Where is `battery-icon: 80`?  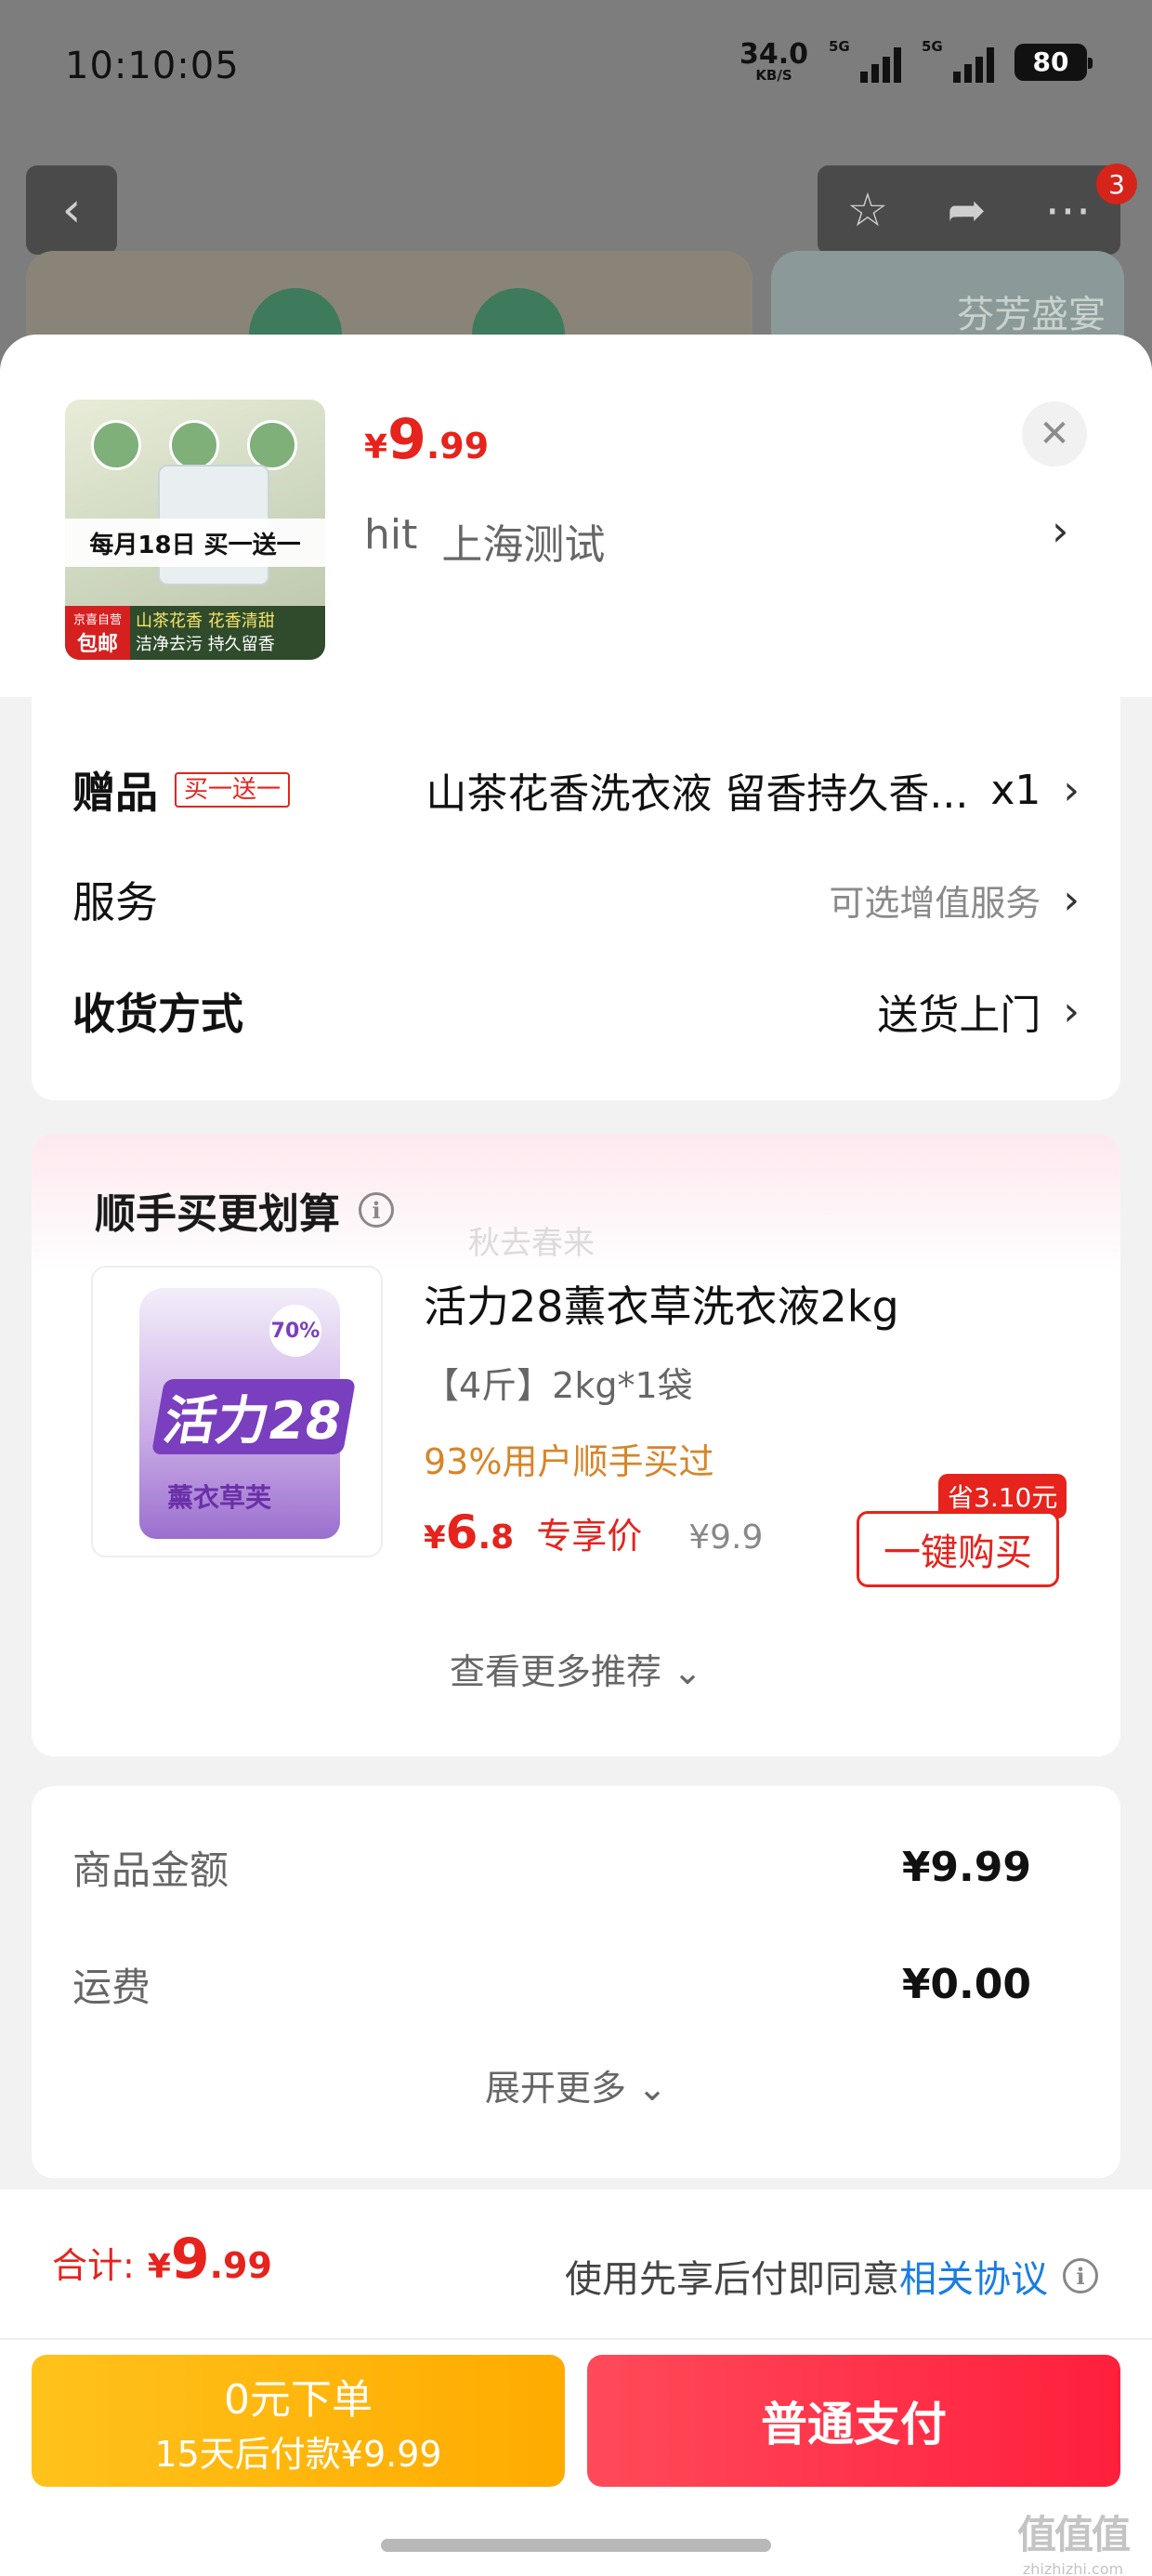
battery-icon: 80 is located at coordinates (1054, 62).